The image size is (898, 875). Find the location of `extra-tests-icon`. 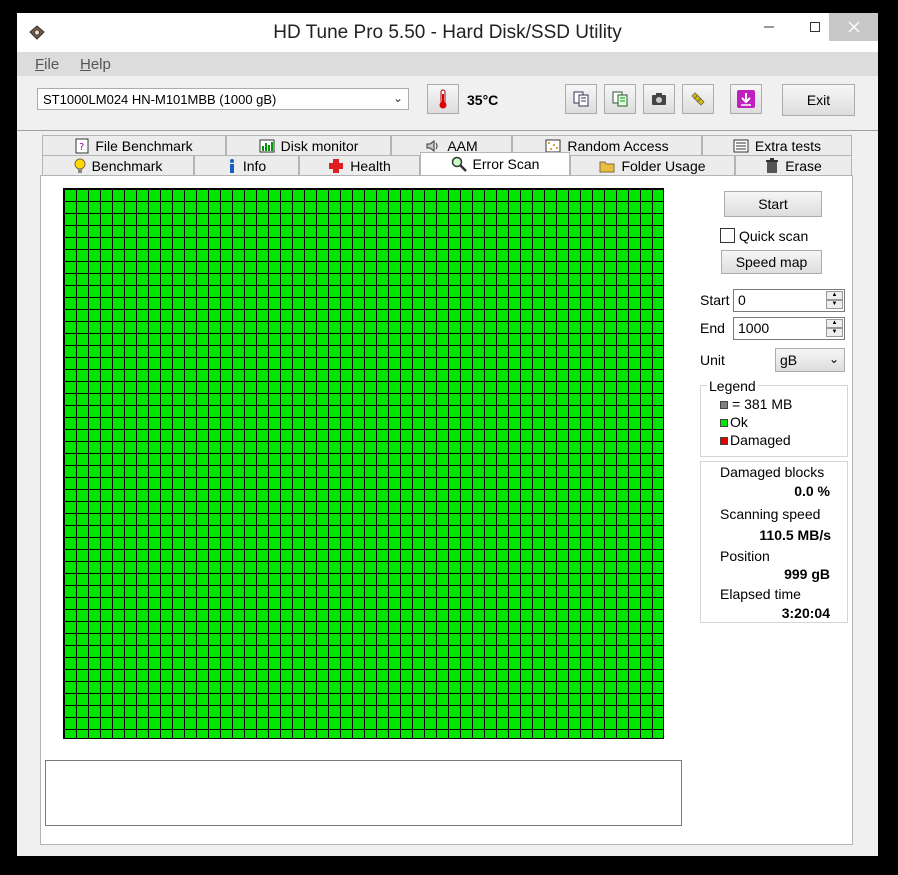

extra-tests-icon is located at coordinates (741, 145).